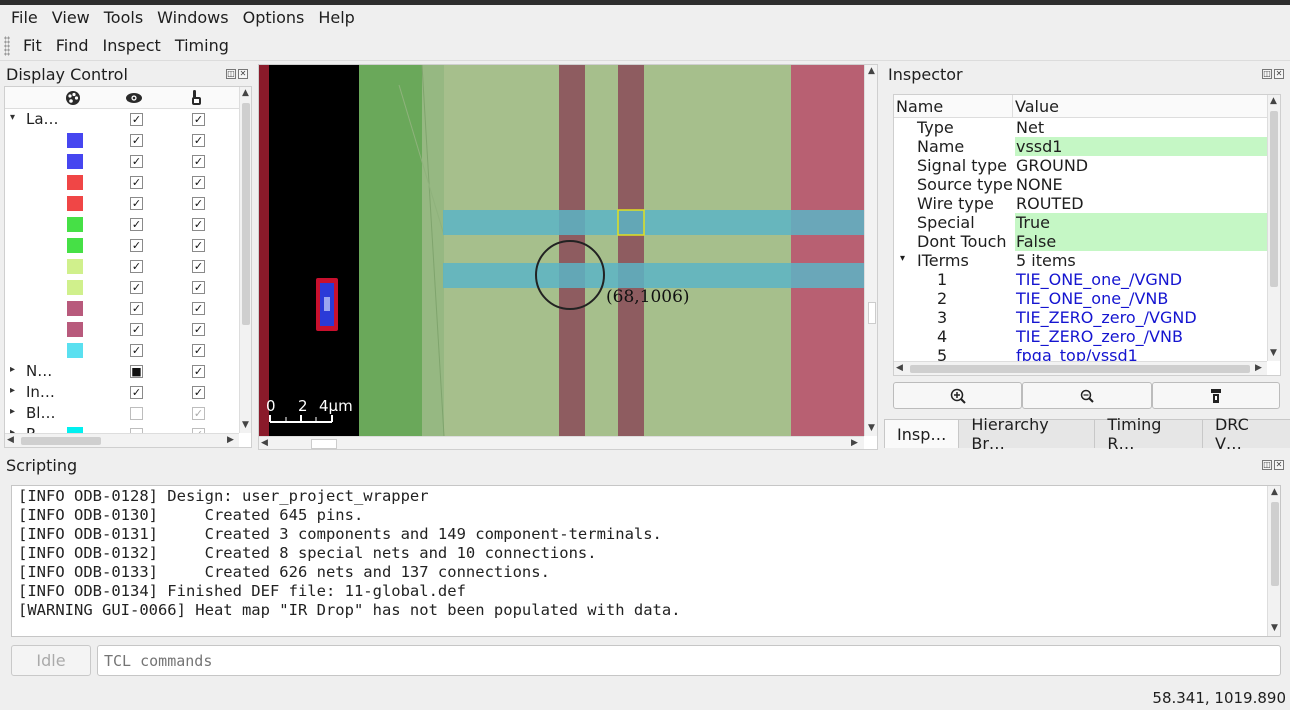  What do you see at coordinates (72, 45) in the screenshot?
I see `find-button: Find` at bounding box center [72, 45].